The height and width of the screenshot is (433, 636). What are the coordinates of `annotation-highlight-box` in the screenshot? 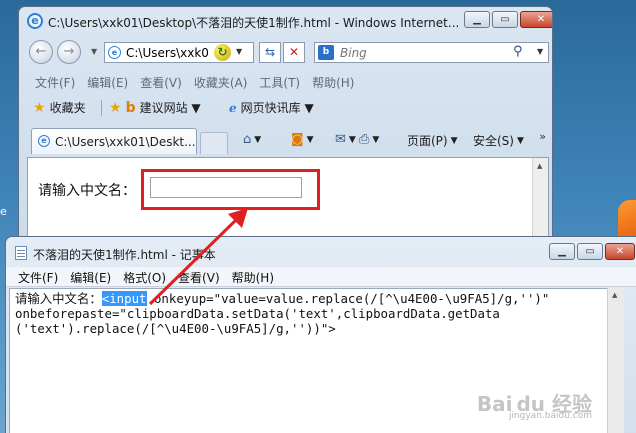 It's located at (230, 189).